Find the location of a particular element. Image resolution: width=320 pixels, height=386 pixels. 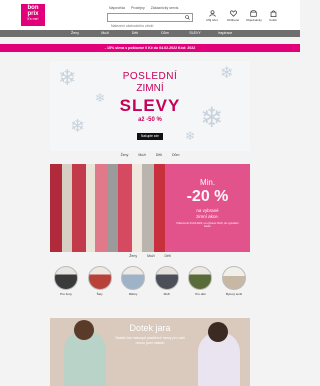

subcat-home: Dům is located at coordinates (175, 156).